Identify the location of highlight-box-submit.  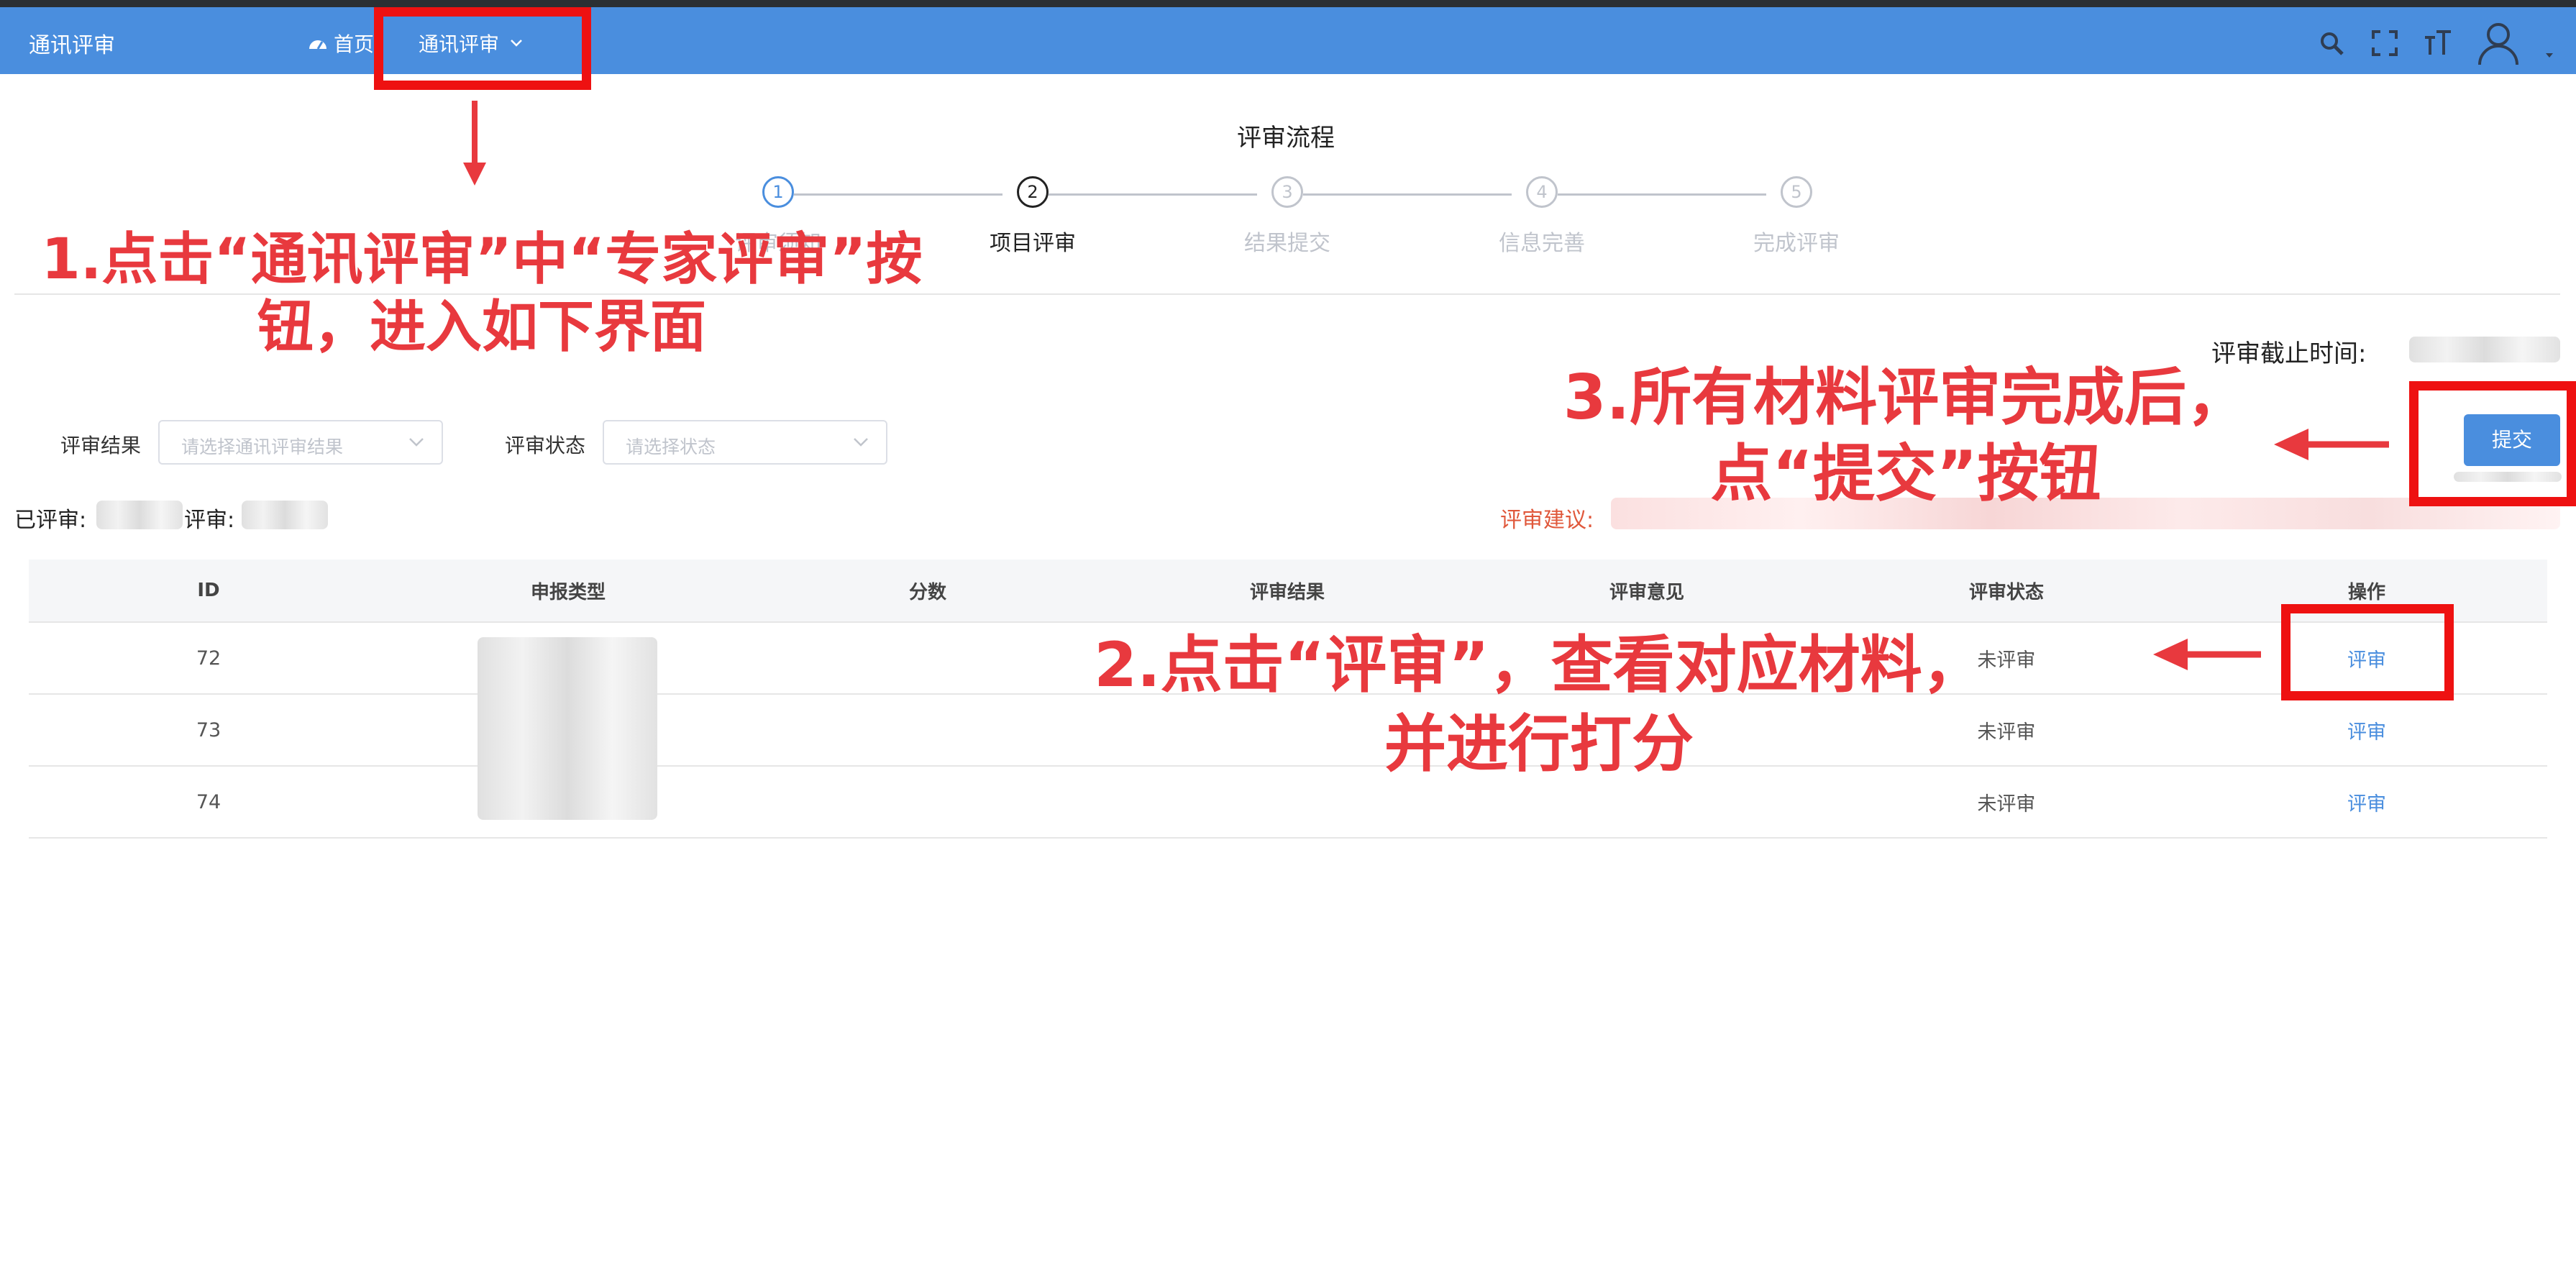
(2492, 444).